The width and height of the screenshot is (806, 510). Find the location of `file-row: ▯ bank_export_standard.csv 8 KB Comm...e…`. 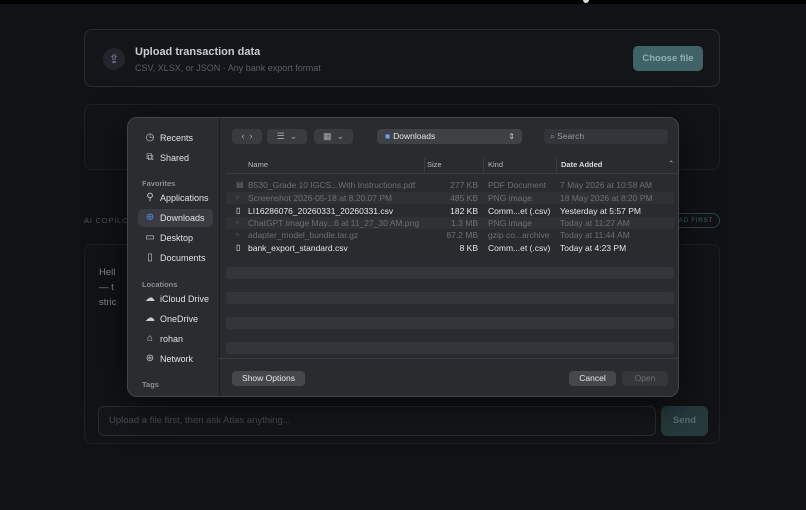

file-row: ▯ bank_export_standard.csv 8 KB Comm...e… is located at coordinates (450, 248).